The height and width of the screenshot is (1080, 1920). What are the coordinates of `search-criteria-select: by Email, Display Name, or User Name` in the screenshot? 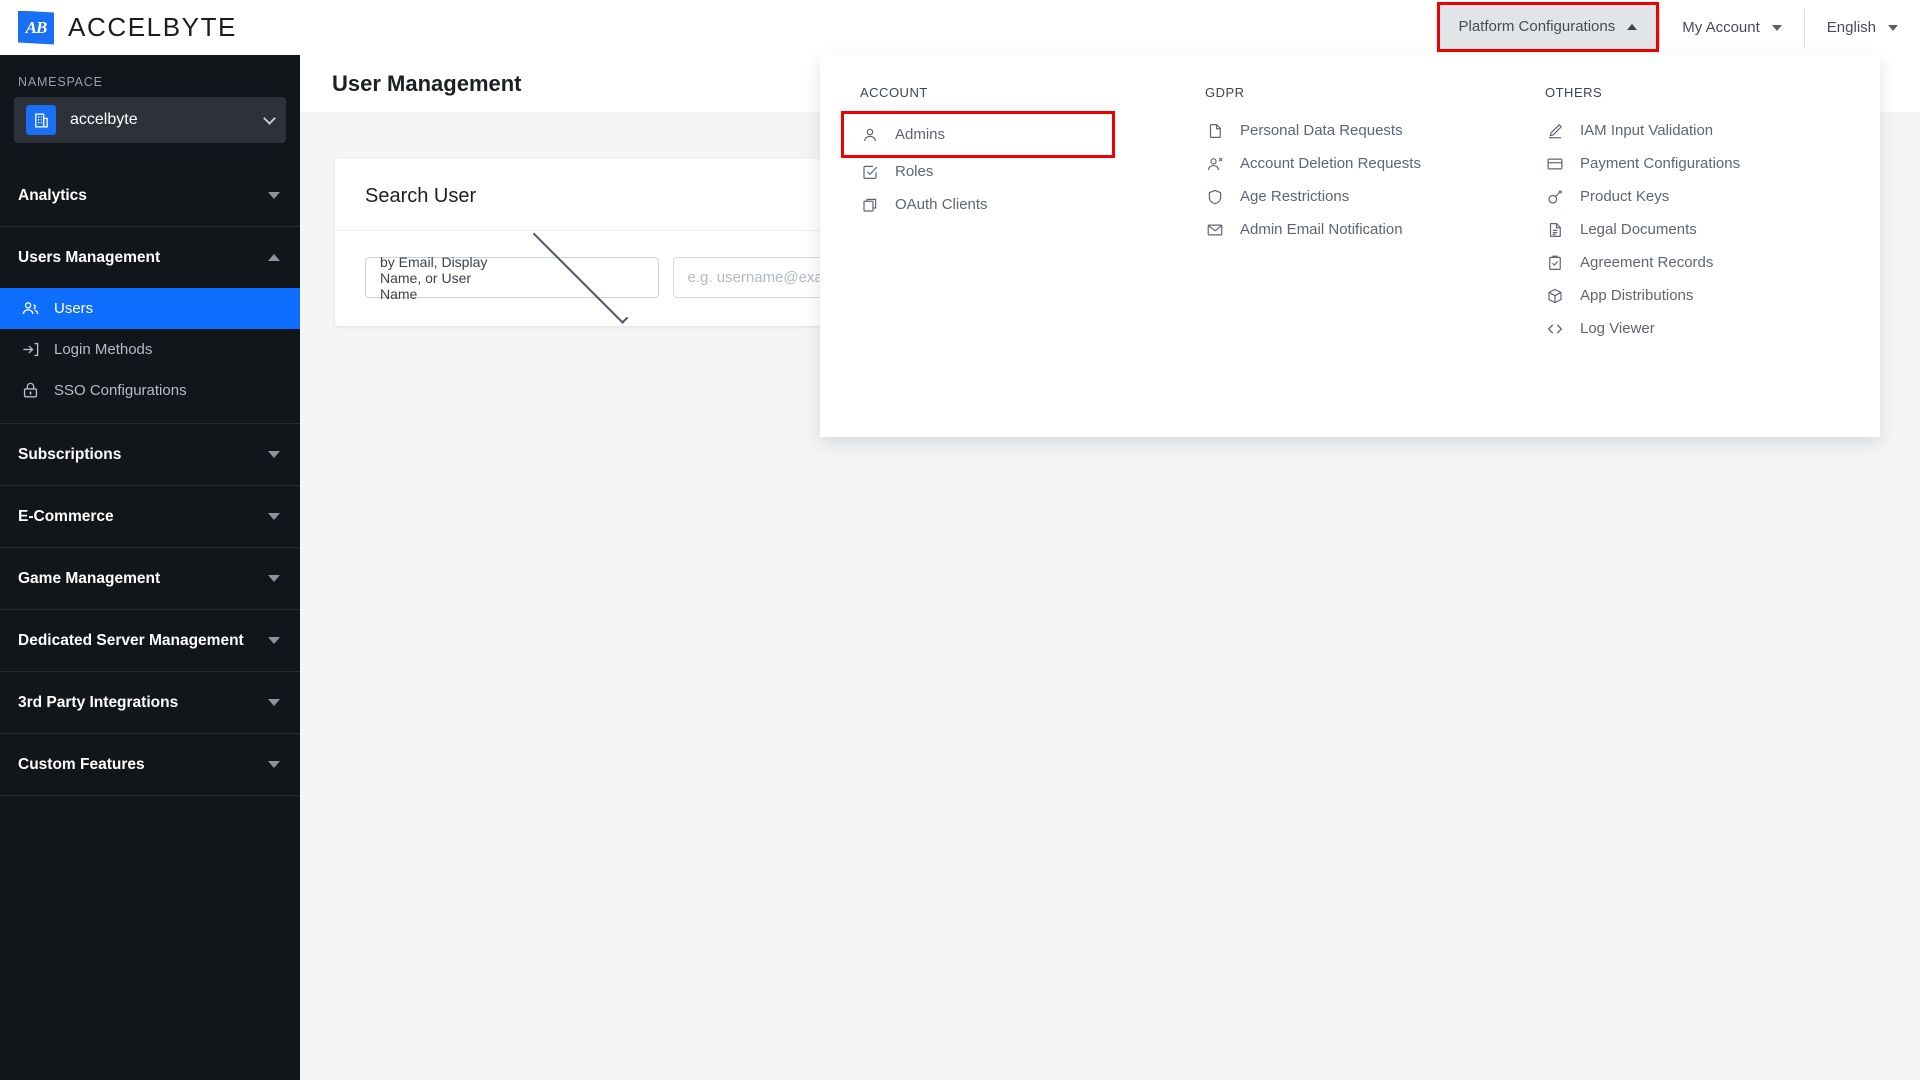 It's located at (512, 275).